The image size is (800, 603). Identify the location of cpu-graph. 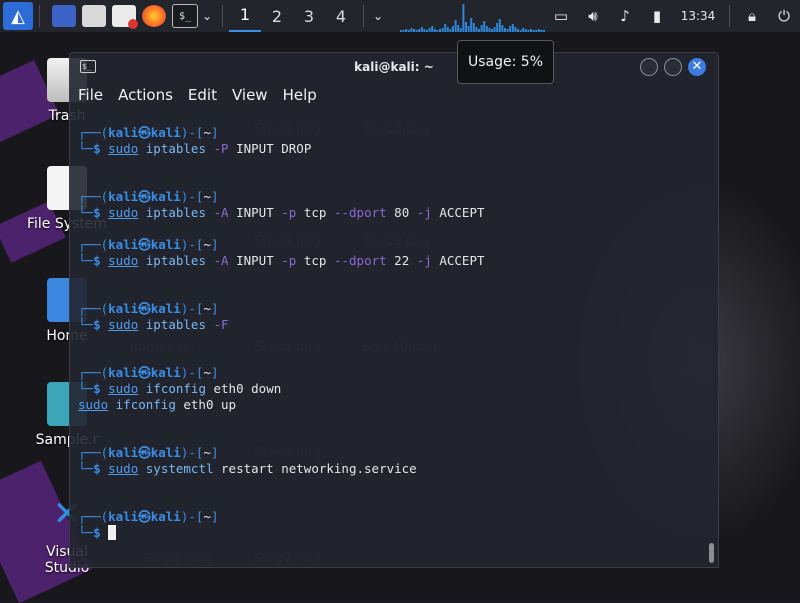
(472, 17).